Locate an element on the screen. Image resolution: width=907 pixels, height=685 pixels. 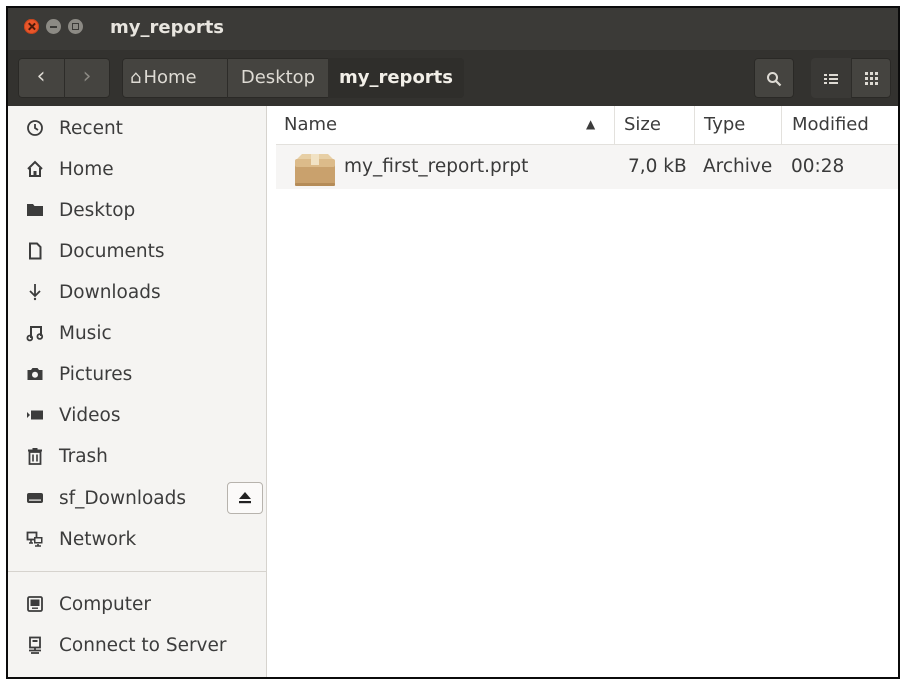
title-bar: my_reports is located at coordinates (453, 29).